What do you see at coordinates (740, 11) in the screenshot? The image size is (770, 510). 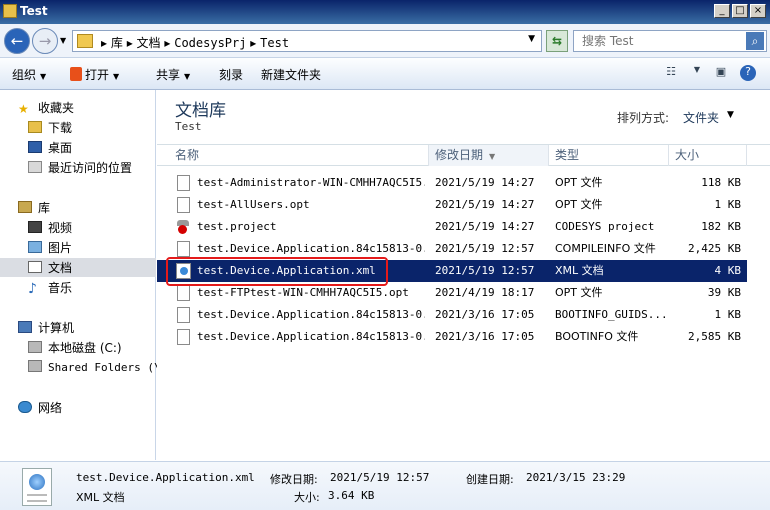 I see `maximize-button: □` at bounding box center [740, 11].